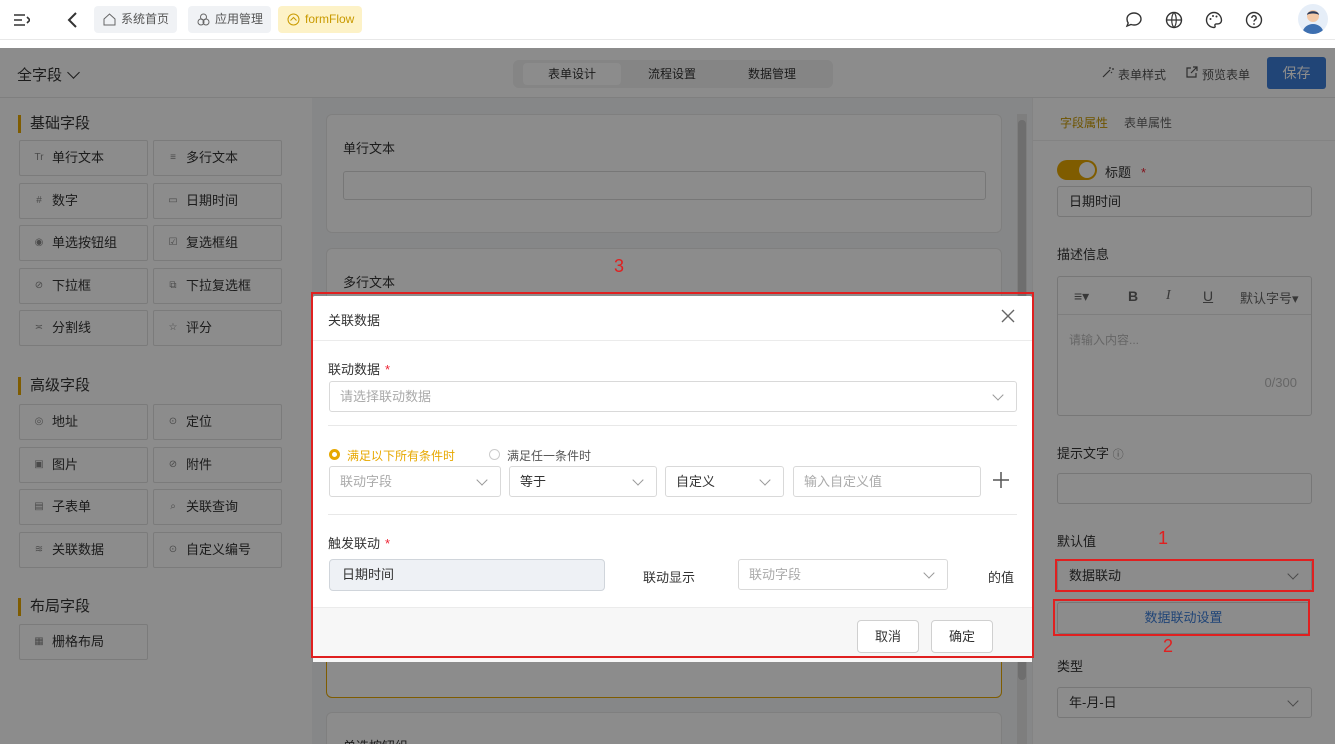 This screenshot has height=744, width=1335. I want to click on annotation-number-3: 3, so click(619, 266).